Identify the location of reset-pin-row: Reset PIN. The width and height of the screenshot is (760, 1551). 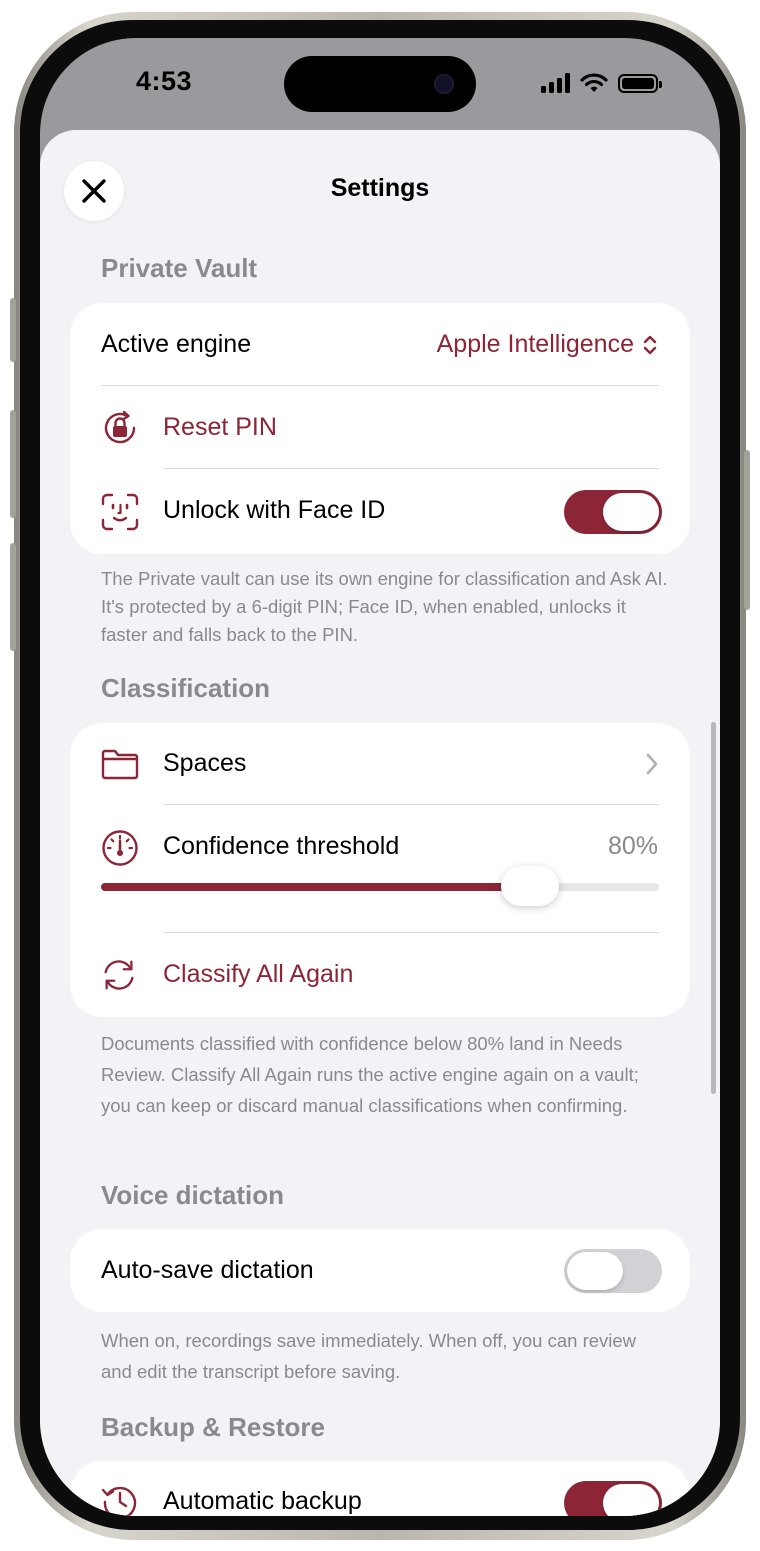
(380, 428).